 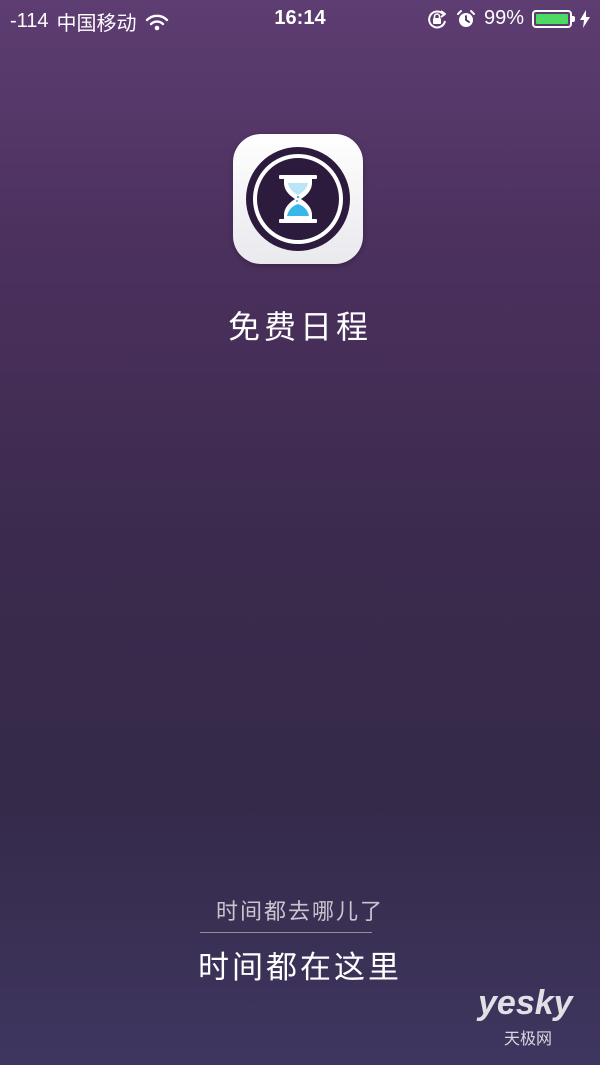 What do you see at coordinates (585, 18) in the screenshot?
I see `charging-icon` at bounding box center [585, 18].